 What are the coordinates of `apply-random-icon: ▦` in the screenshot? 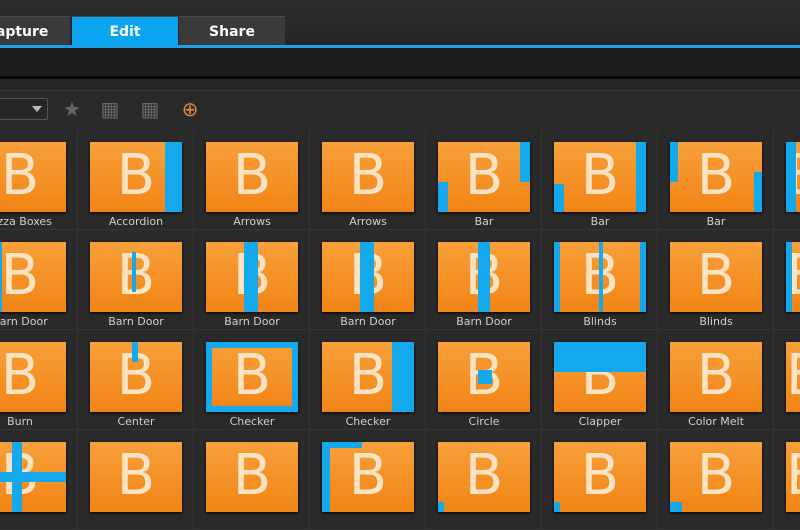 It's located at (150, 109).